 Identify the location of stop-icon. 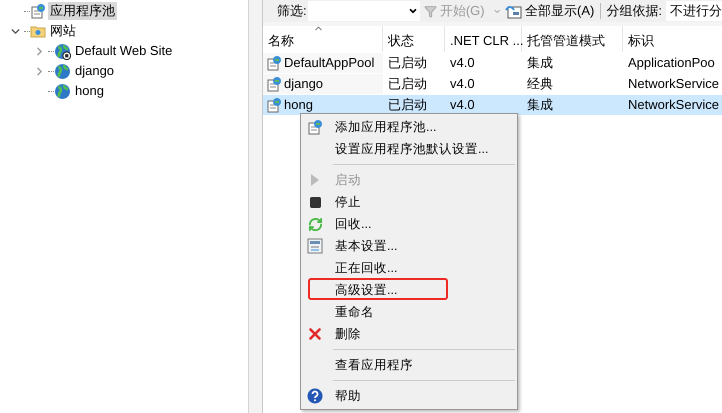
(315, 202).